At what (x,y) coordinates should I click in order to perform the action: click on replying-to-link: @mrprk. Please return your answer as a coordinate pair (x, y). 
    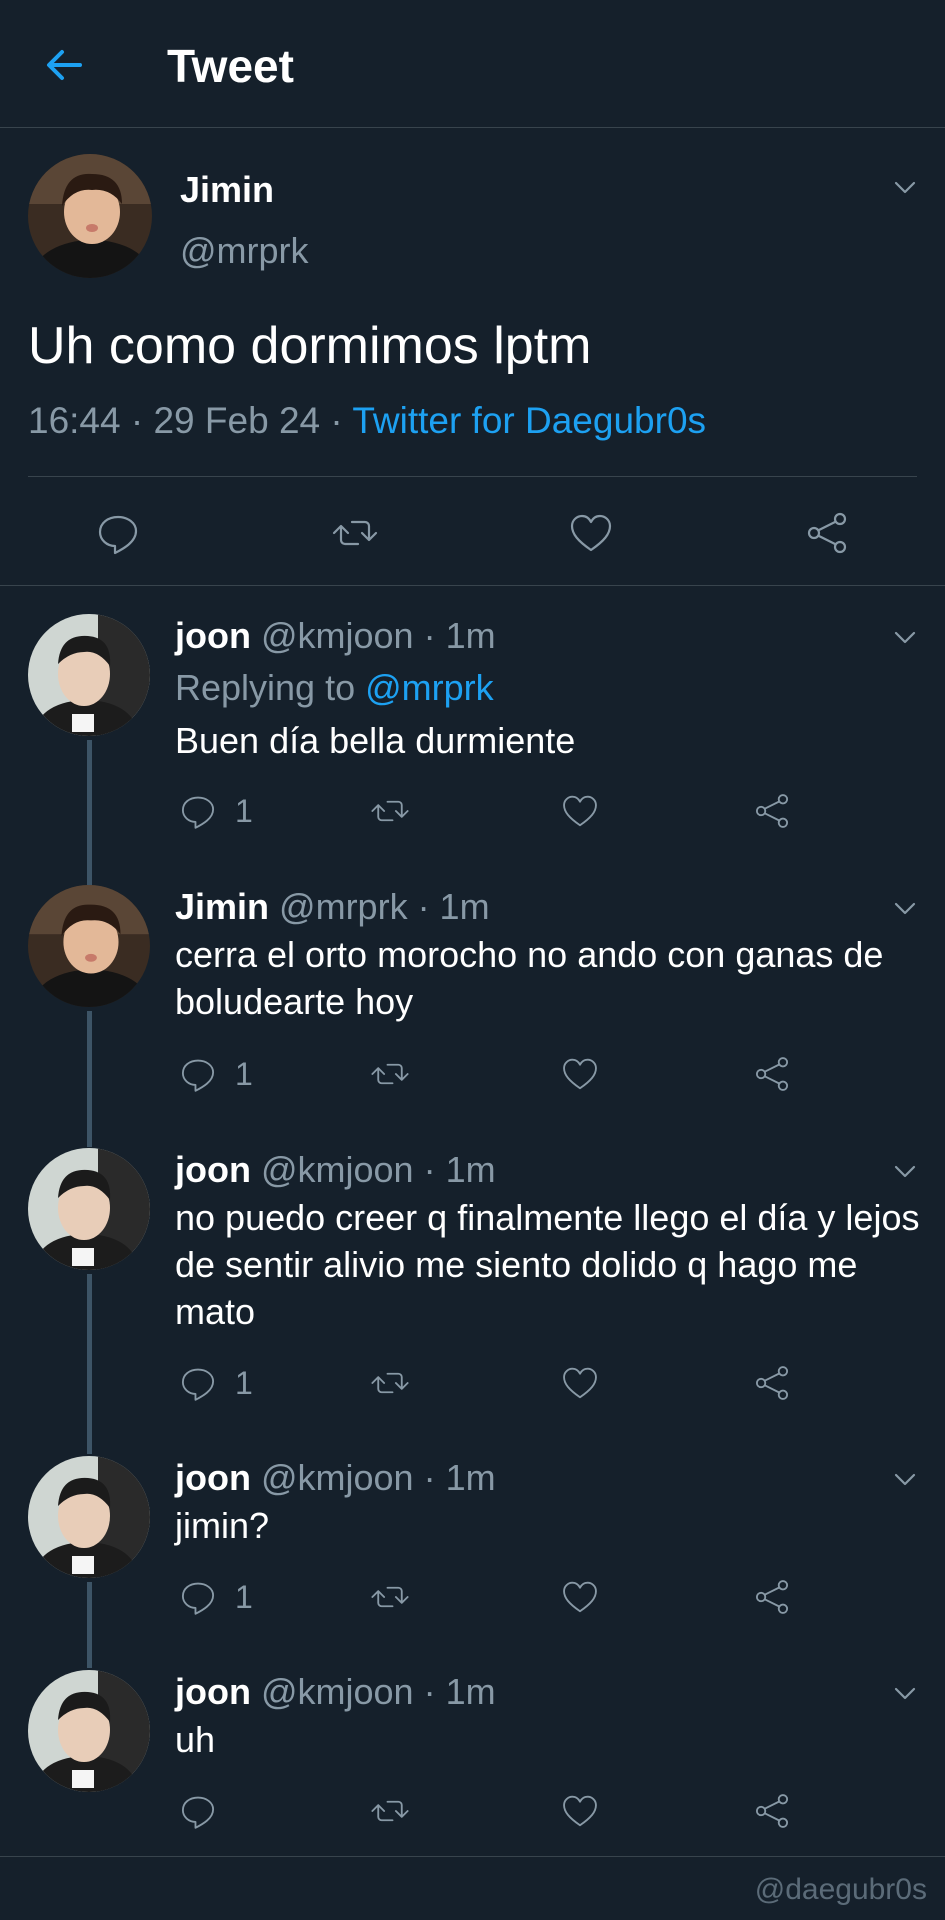
    Looking at the image, I should click on (429, 687).